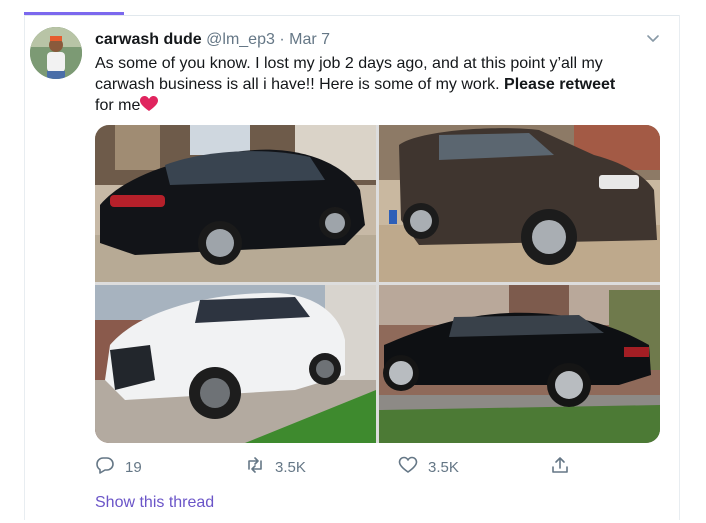  I want to click on share-button, so click(560, 467).